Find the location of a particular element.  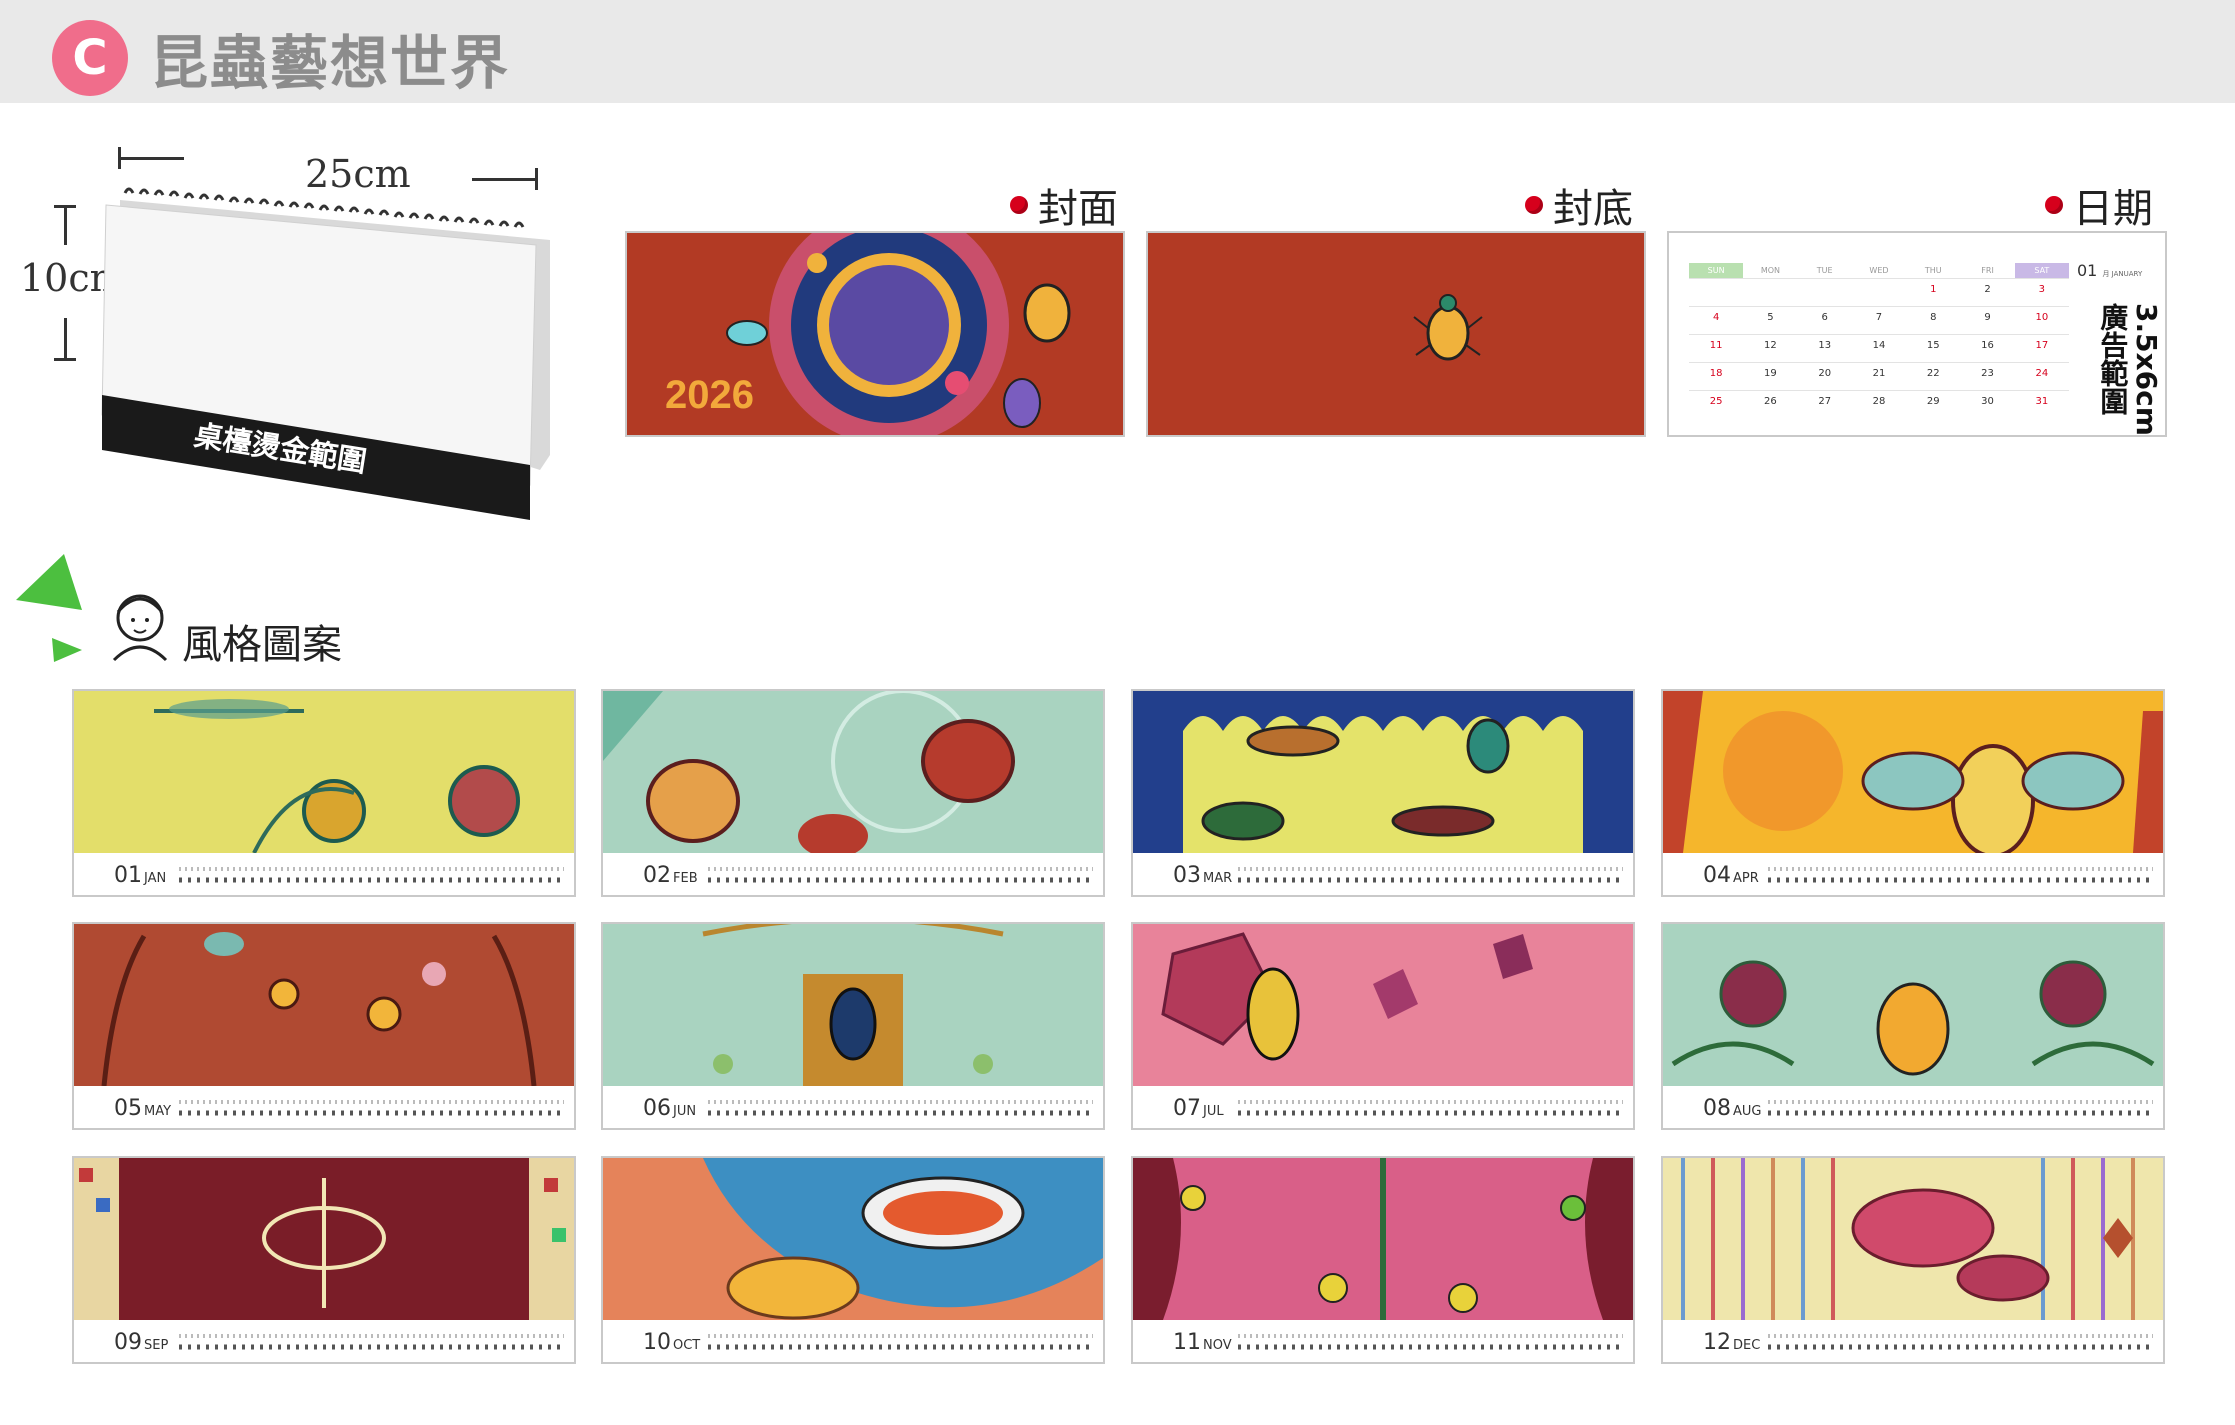

month-date-strip: 03 MAR is located at coordinates (1383, 874).